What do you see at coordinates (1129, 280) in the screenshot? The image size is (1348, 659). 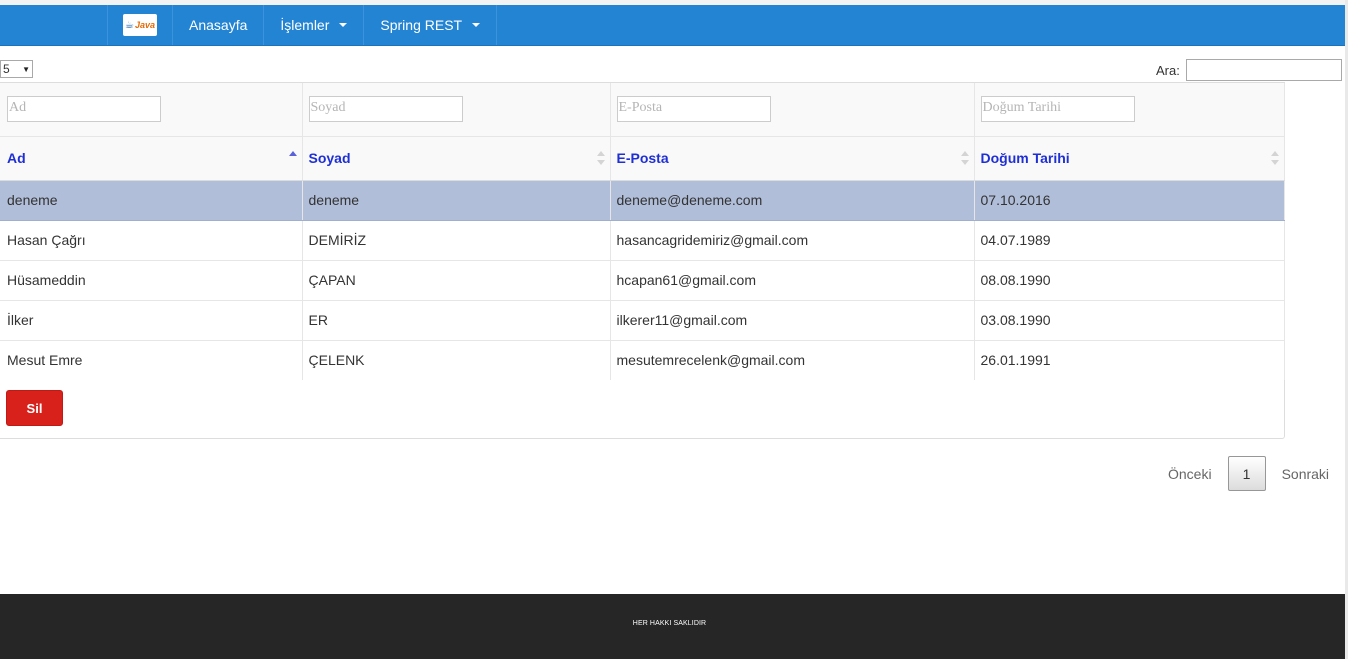 I see `cell-dogum-tarihi: 08.08.1990` at bounding box center [1129, 280].